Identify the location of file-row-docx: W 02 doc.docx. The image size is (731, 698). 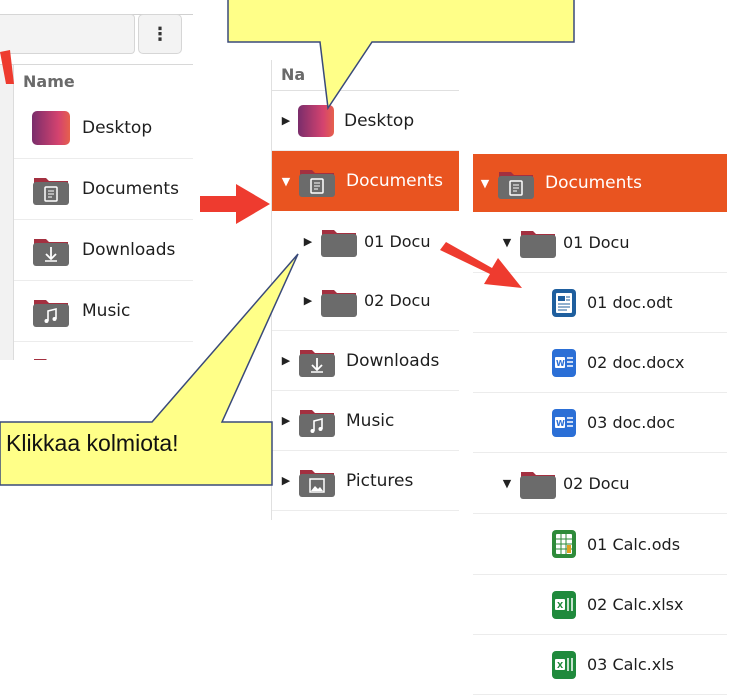
(600, 363).